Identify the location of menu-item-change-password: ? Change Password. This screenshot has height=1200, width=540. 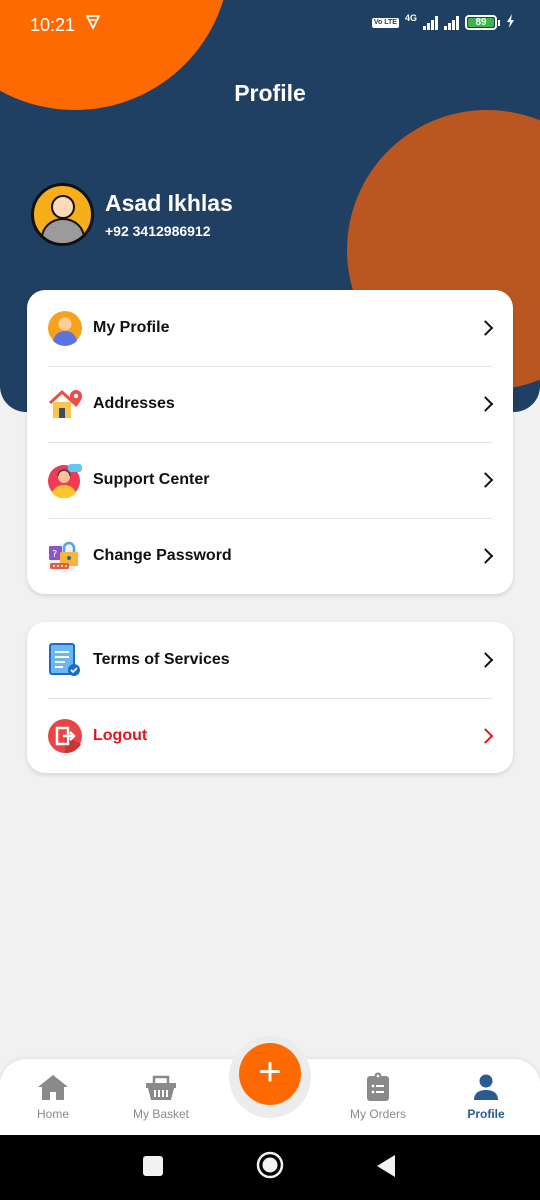
(270, 556).